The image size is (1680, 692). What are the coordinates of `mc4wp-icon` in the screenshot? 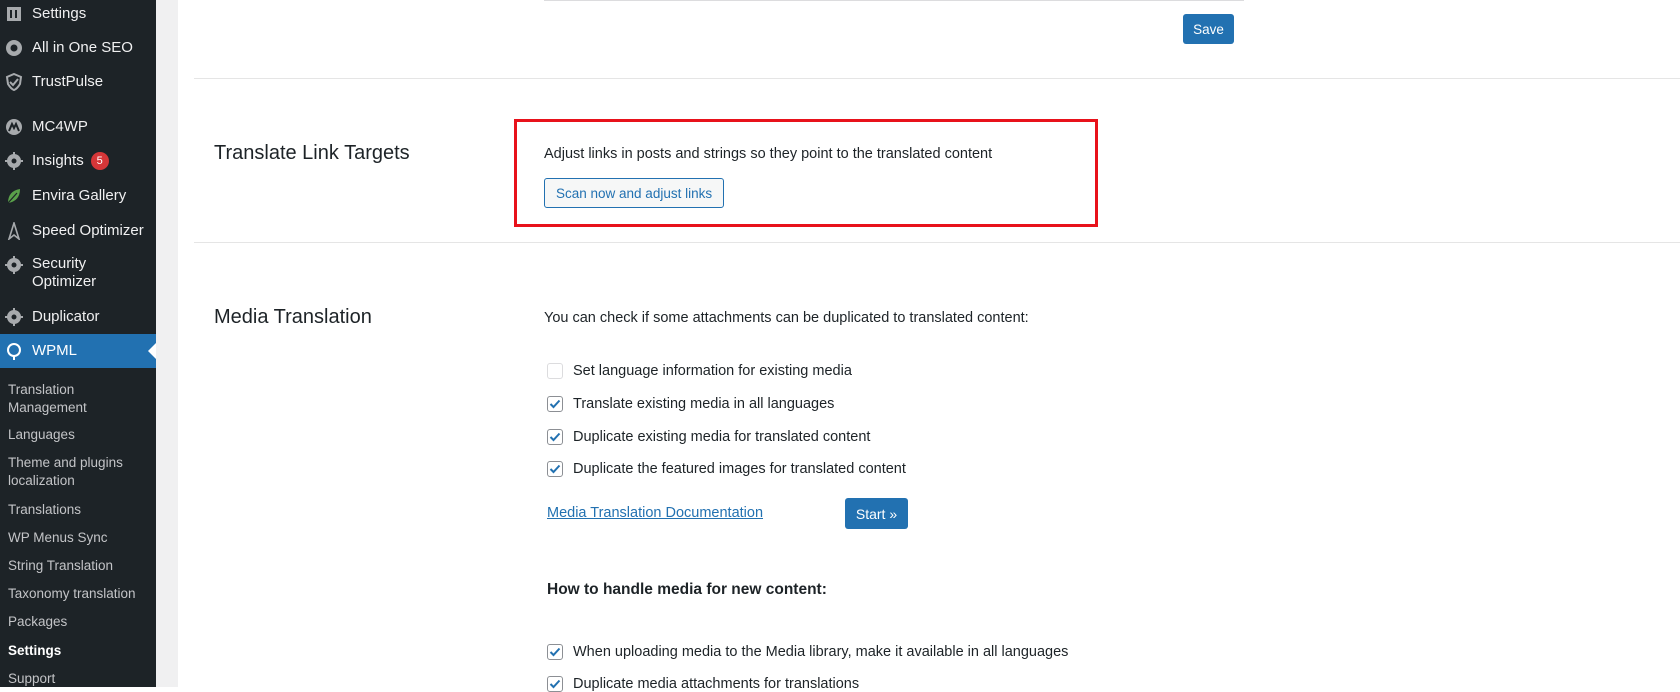 It's located at (14, 127).